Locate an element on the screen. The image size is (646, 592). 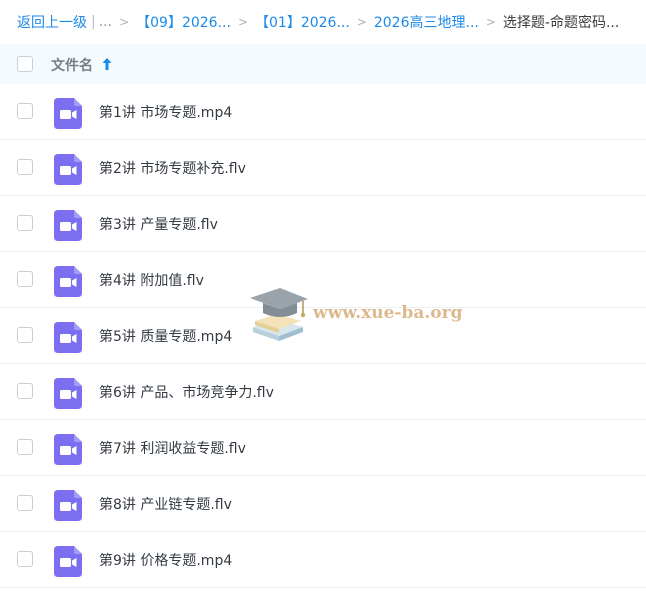
sort-ascending-icon is located at coordinates (107, 64).